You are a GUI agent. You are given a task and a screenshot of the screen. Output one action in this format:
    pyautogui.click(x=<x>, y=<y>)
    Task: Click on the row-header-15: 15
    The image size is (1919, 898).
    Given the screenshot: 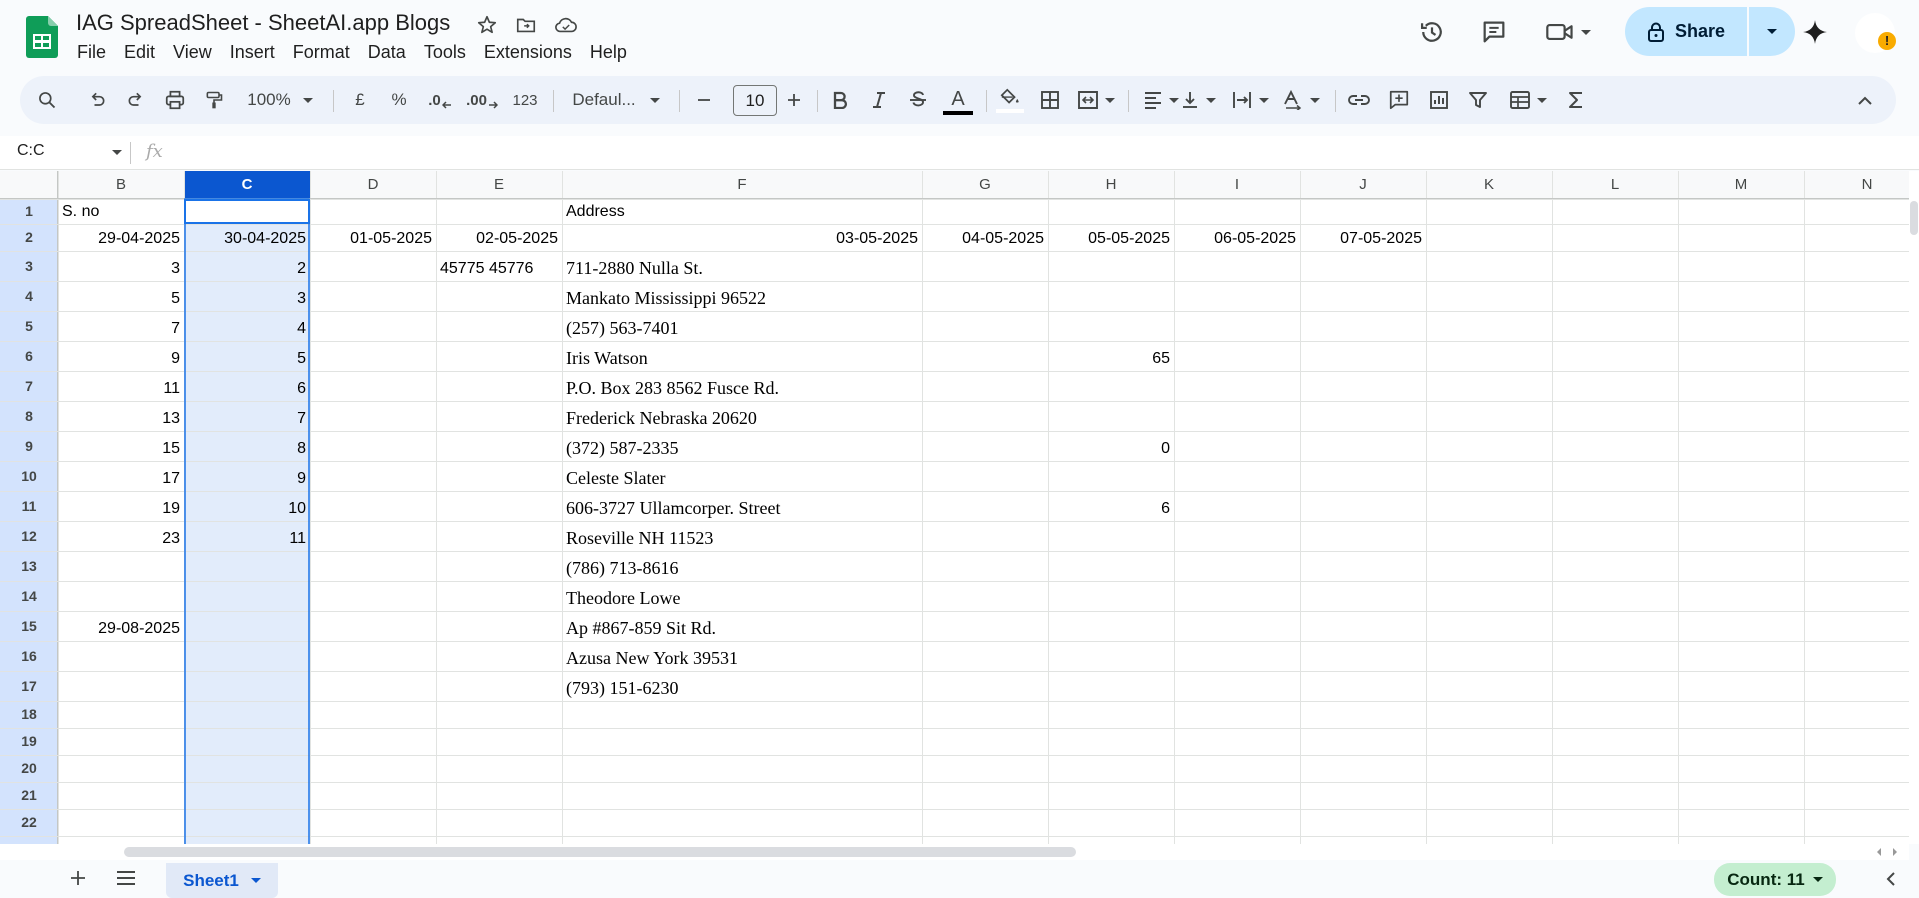 What is the action you would take?
    pyautogui.click(x=29, y=626)
    